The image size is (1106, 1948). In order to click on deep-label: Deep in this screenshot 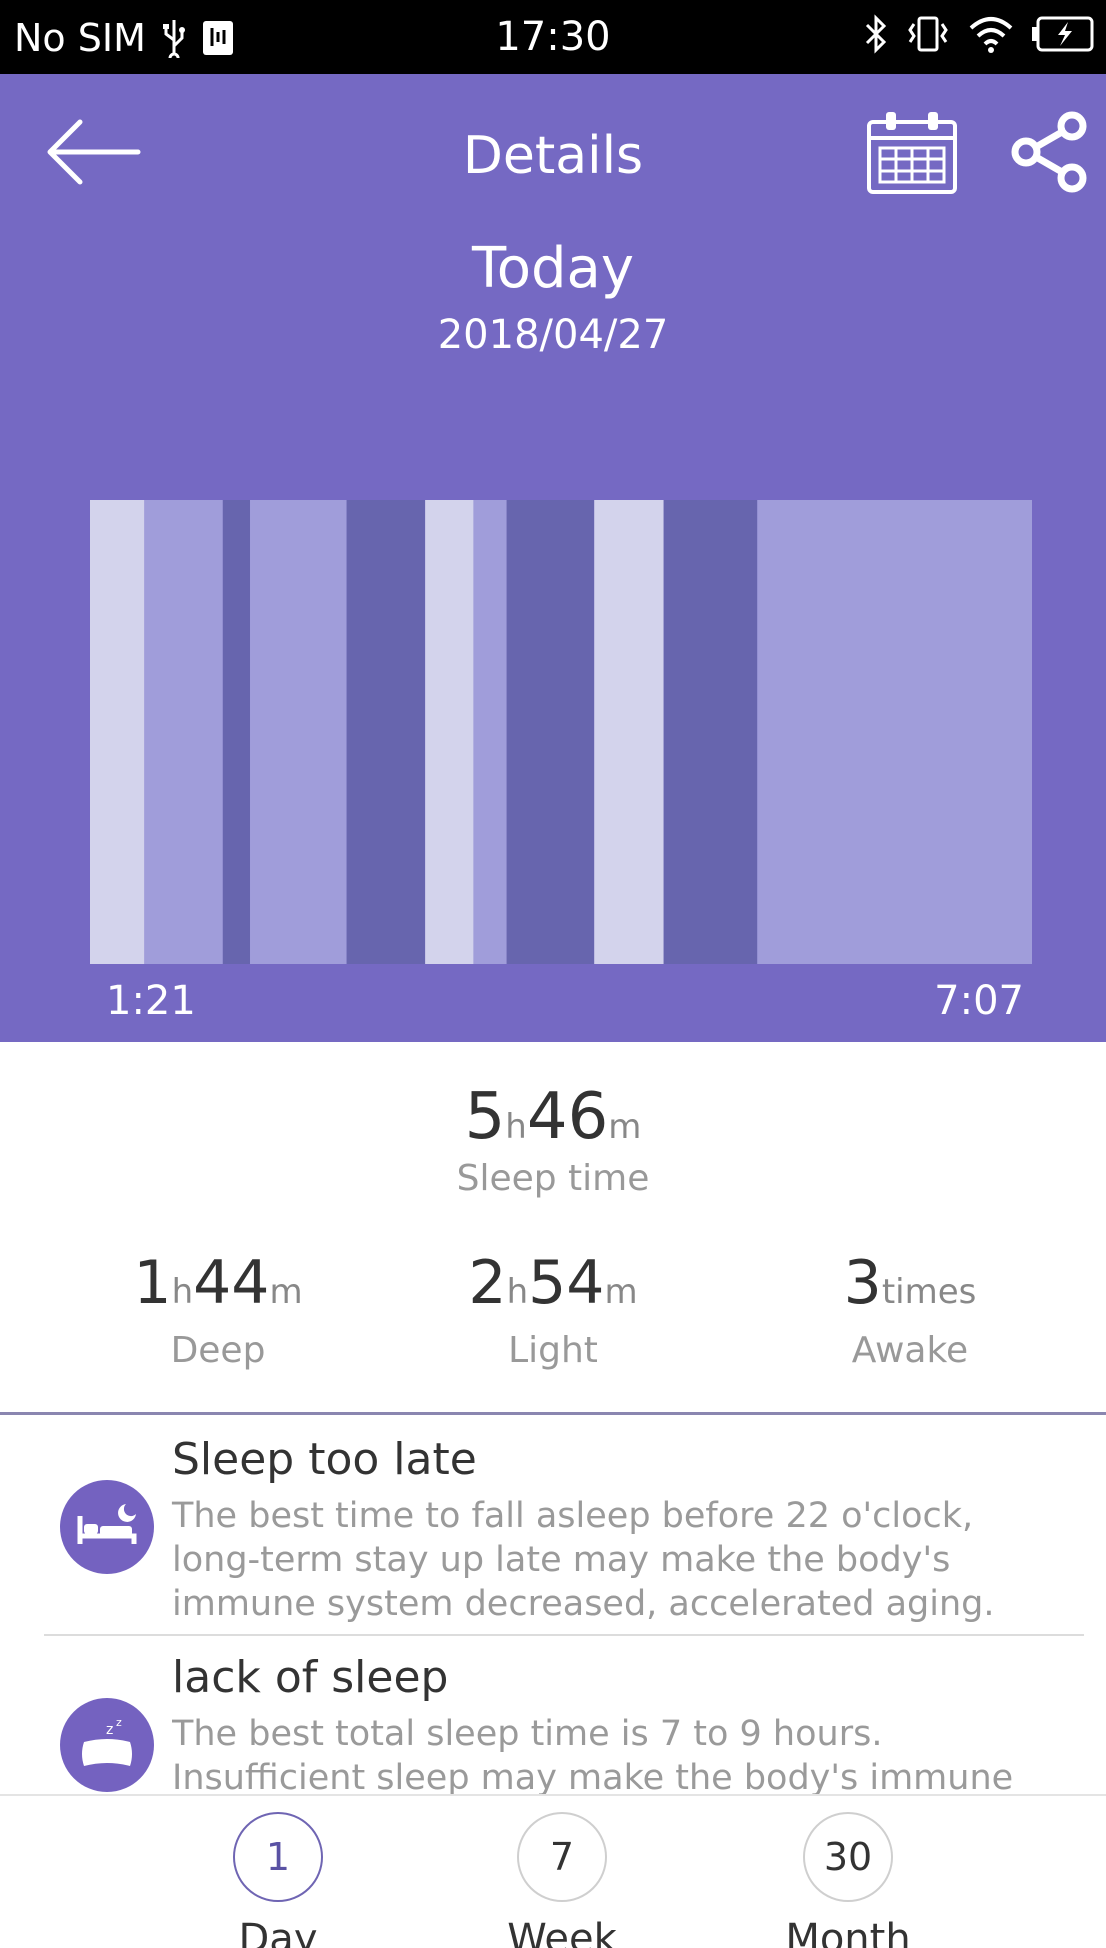, I will do `click(218, 1350)`.